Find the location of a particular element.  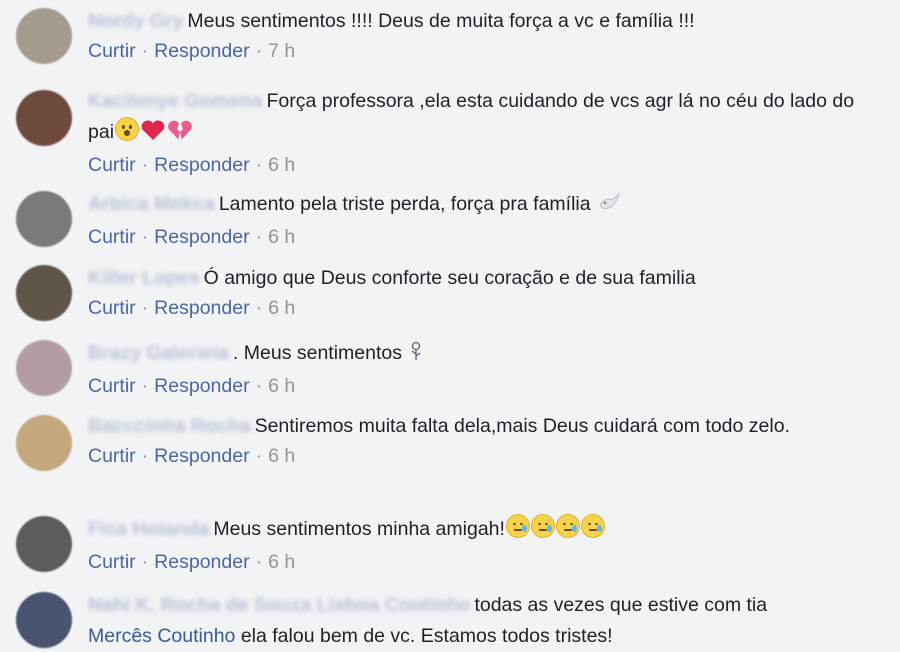

rose-icon is located at coordinates (416, 356).